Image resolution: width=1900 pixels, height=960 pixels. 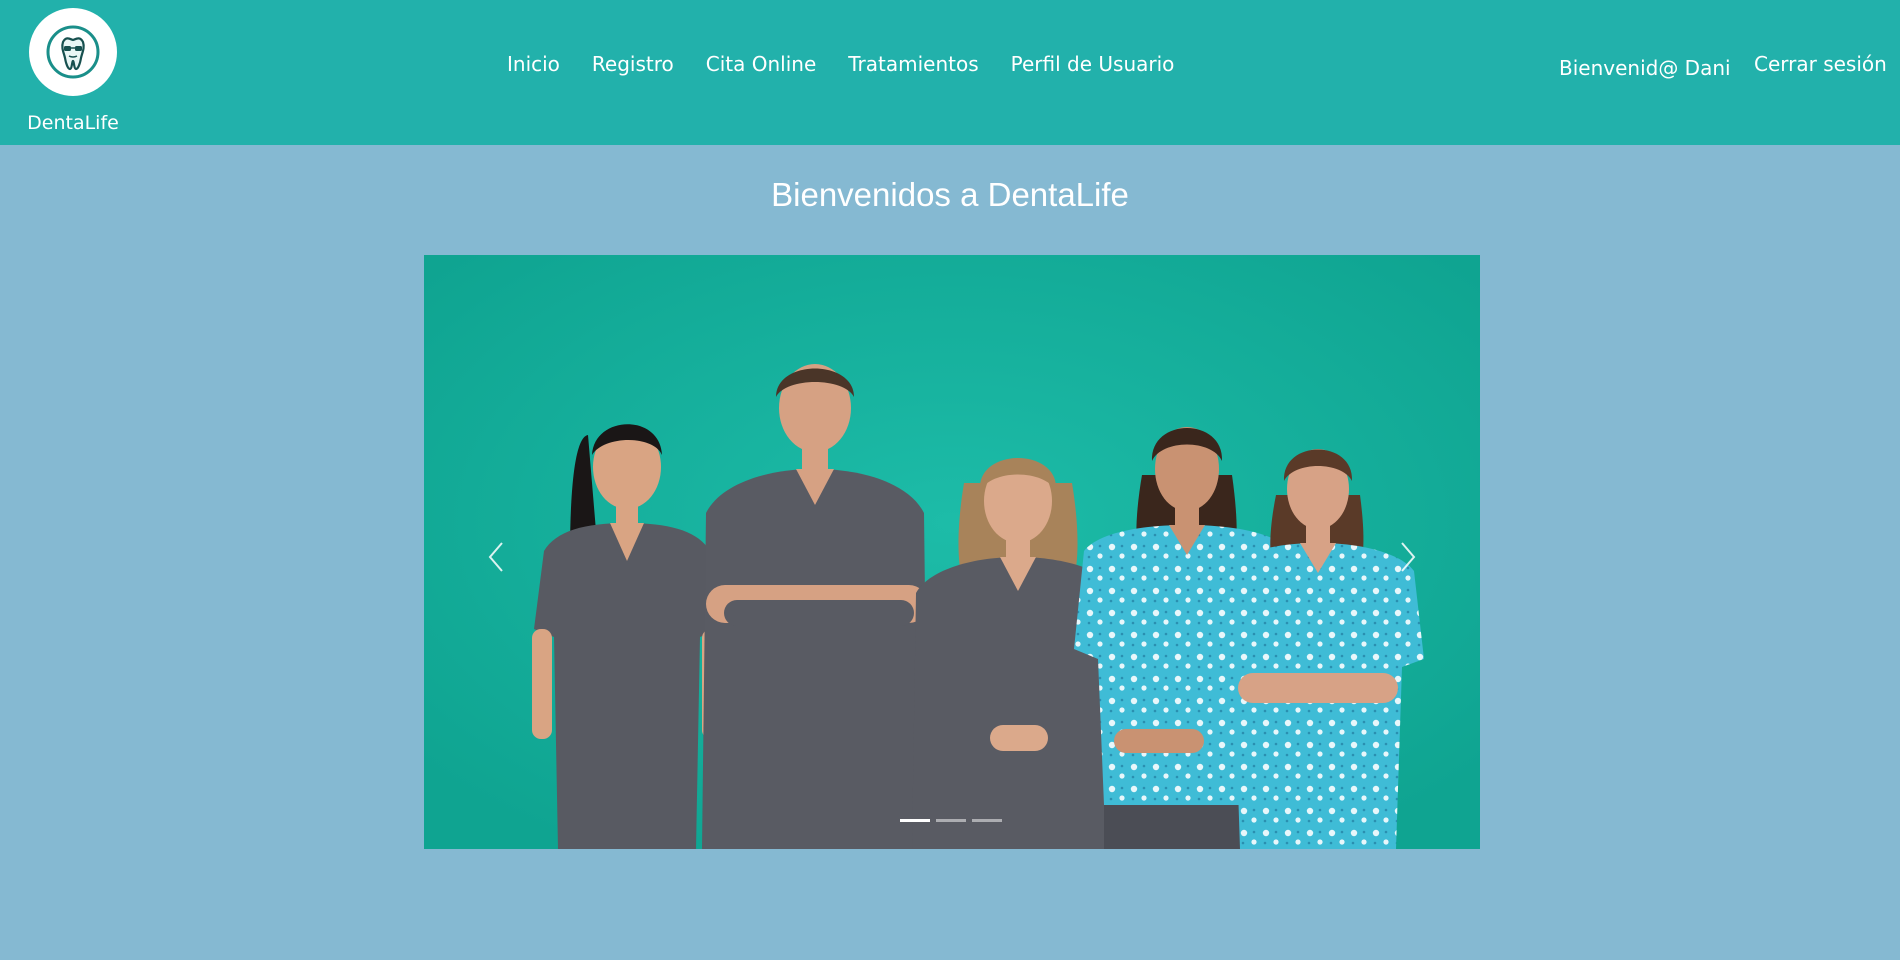 What do you see at coordinates (761, 64) in the screenshot?
I see `nav-link-cita-online: Cita Online` at bounding box center [761, 64].